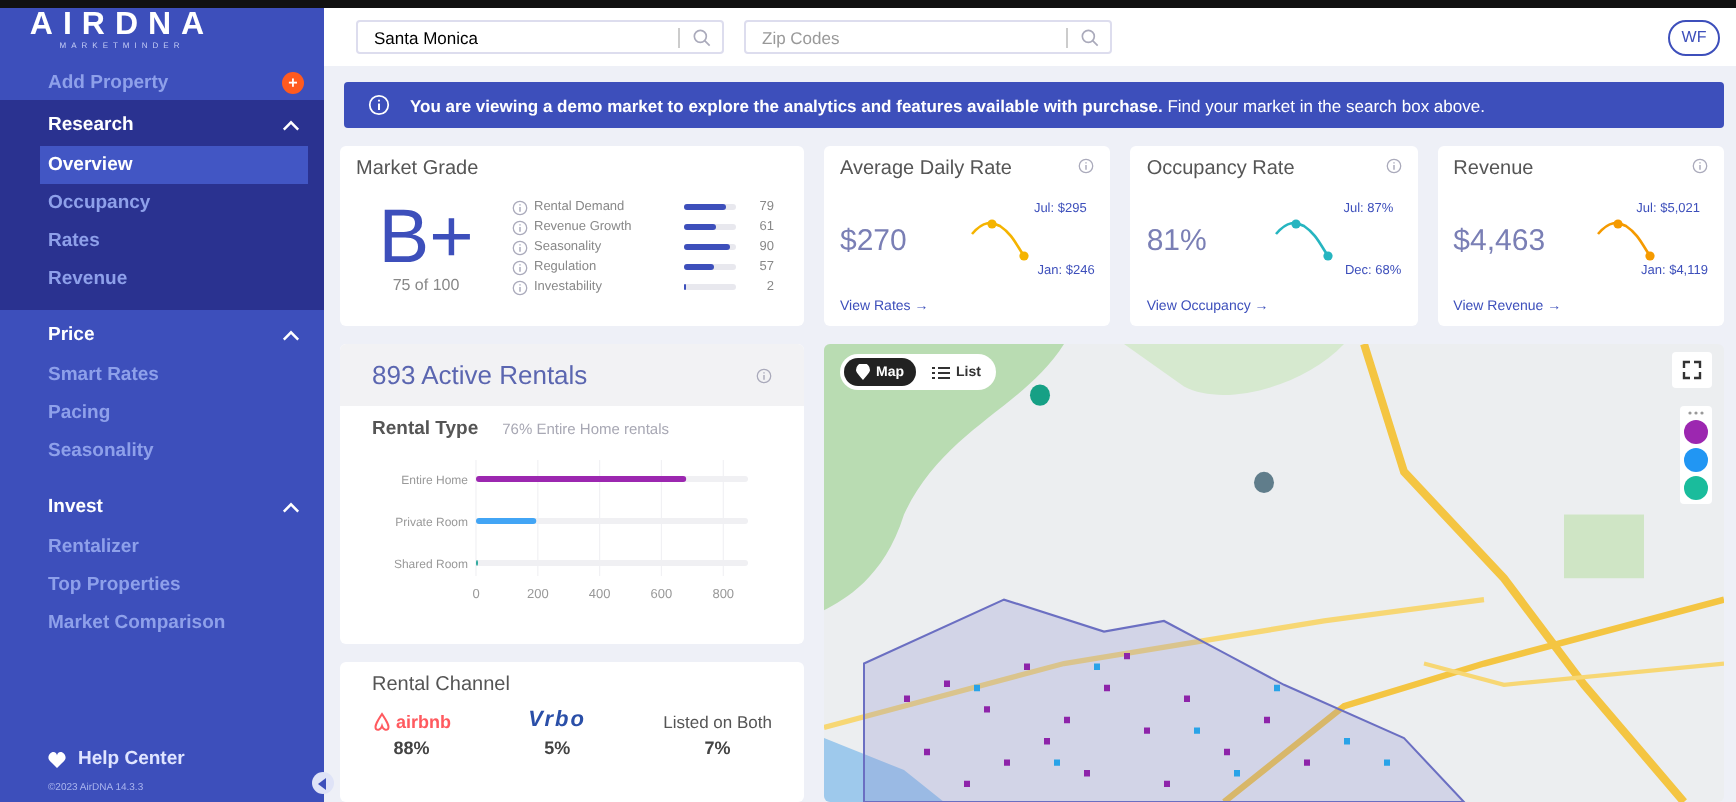 Image resolution: width=1736 pixels, height=802 pixels. I want to click on user-avatar: WF, so click(1694, 37).